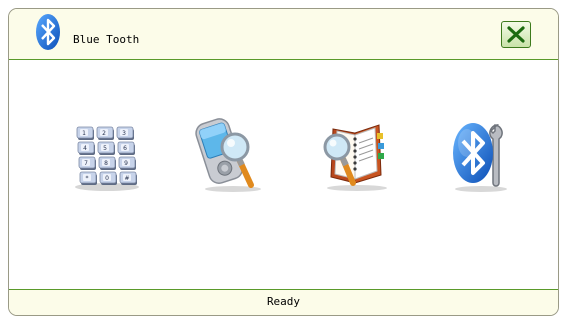 Image resolution: width=561 pixels, height=322 pixels. I want to click on phonebook-button, so click(355, 153).